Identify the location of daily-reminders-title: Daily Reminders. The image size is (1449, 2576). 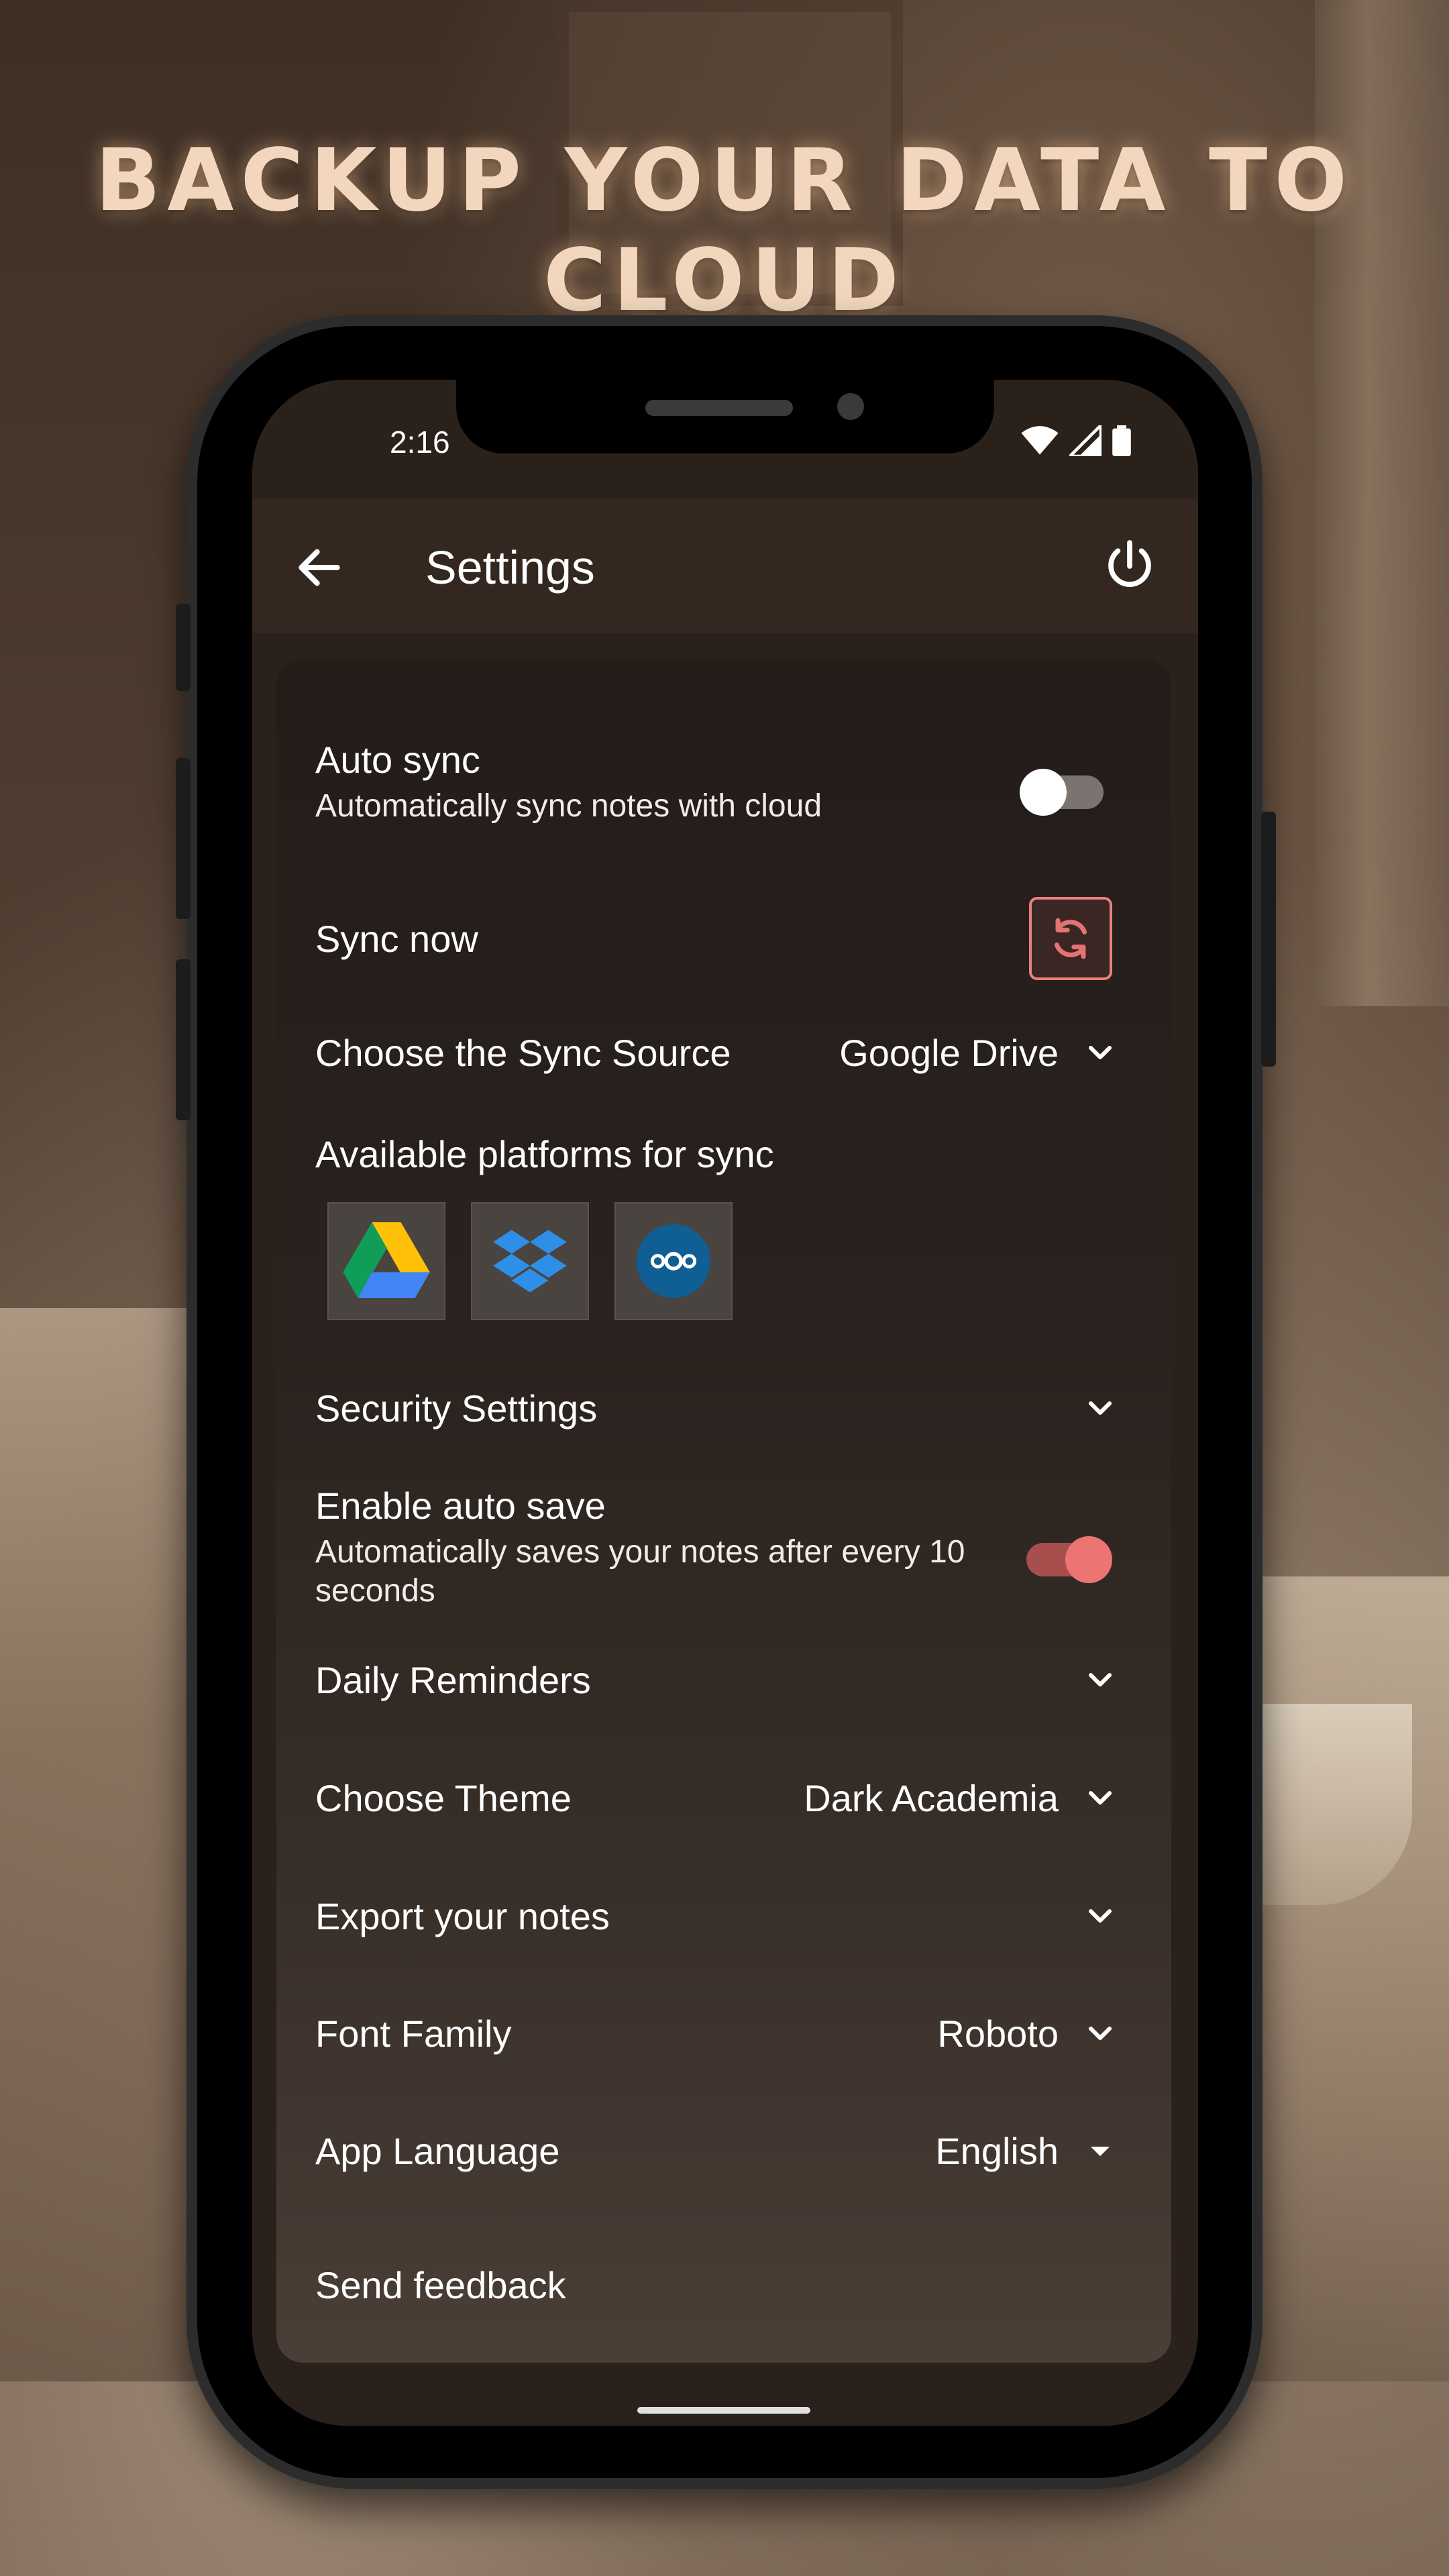
(453, 1680).